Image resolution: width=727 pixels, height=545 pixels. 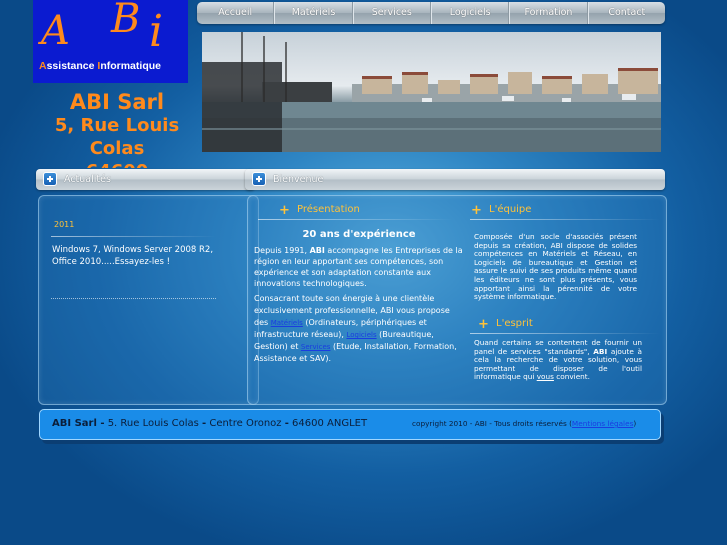 I want to click on logiciels-link: Logiciels, so click(x=361, y=335).